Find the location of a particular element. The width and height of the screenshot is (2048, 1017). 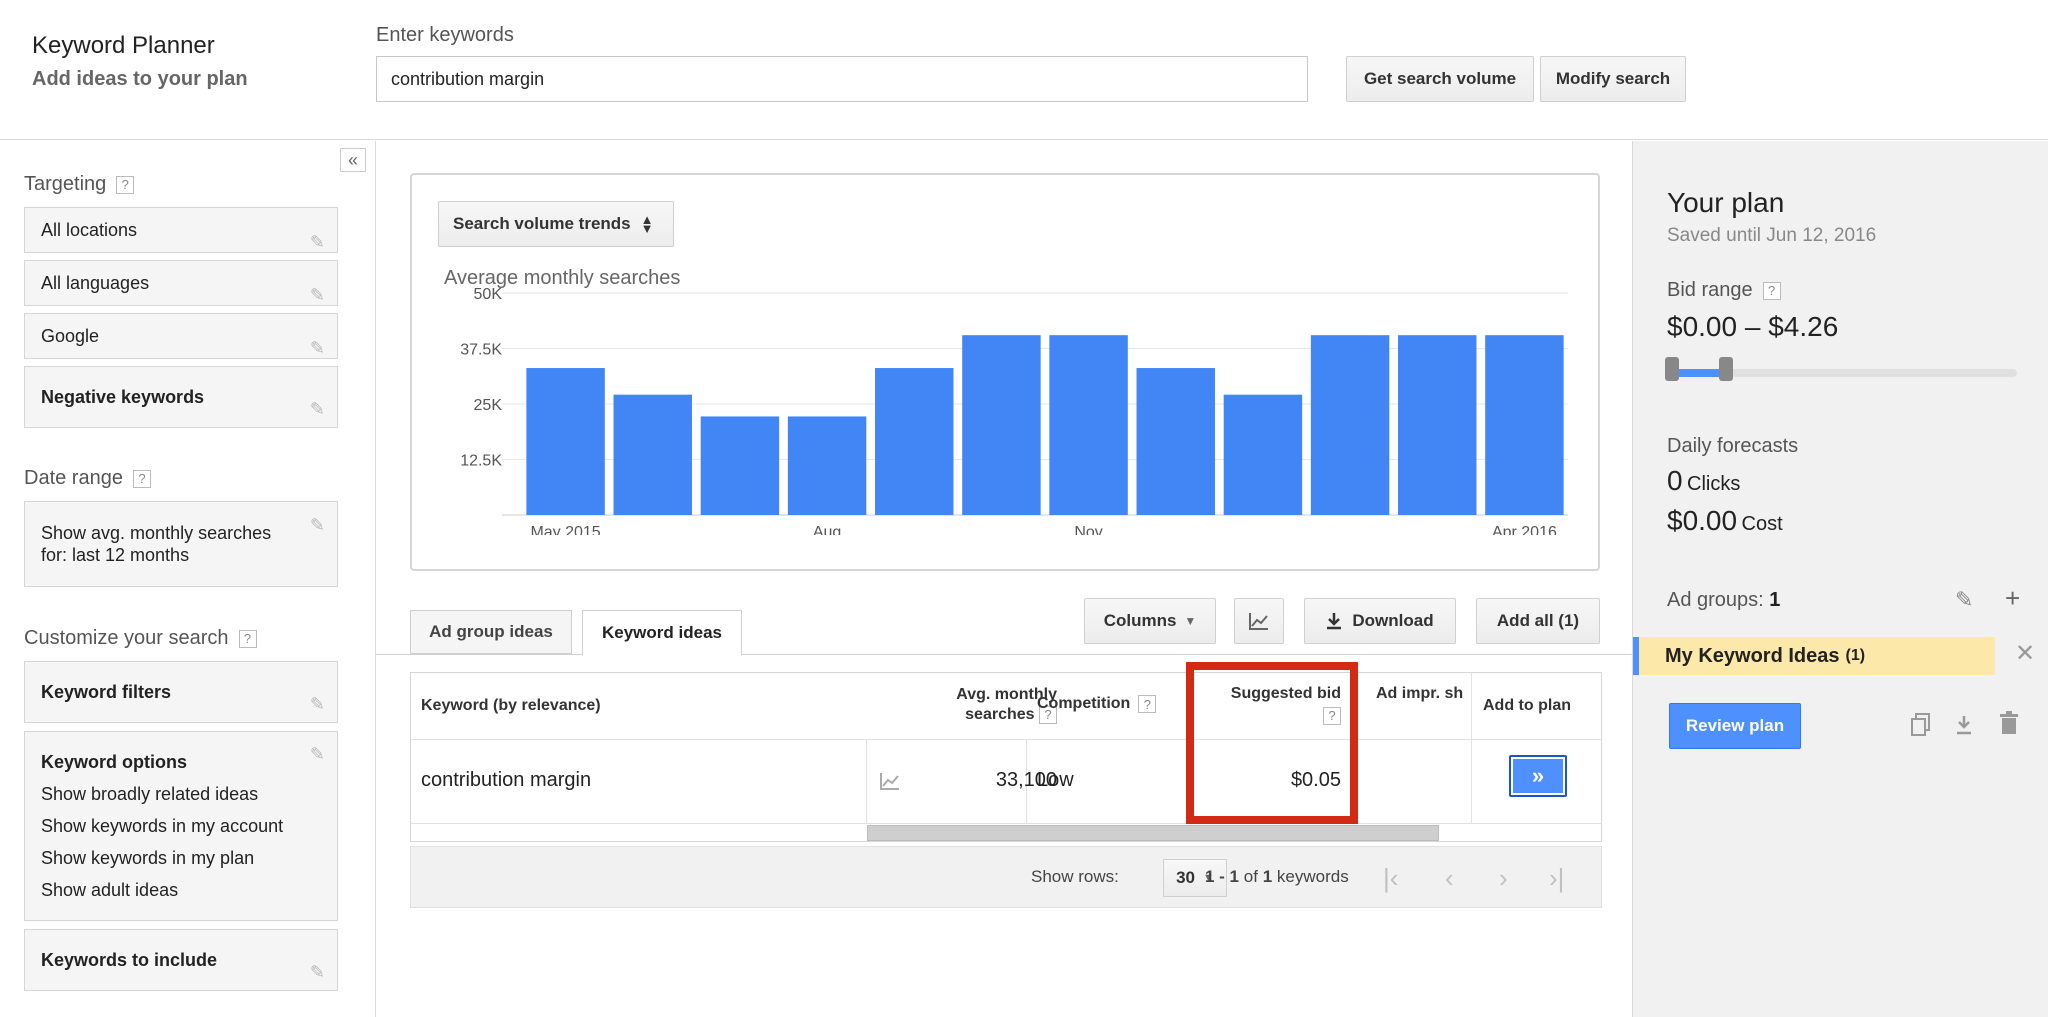

plan-title: Your plan is located at coordinates (1726, 202).